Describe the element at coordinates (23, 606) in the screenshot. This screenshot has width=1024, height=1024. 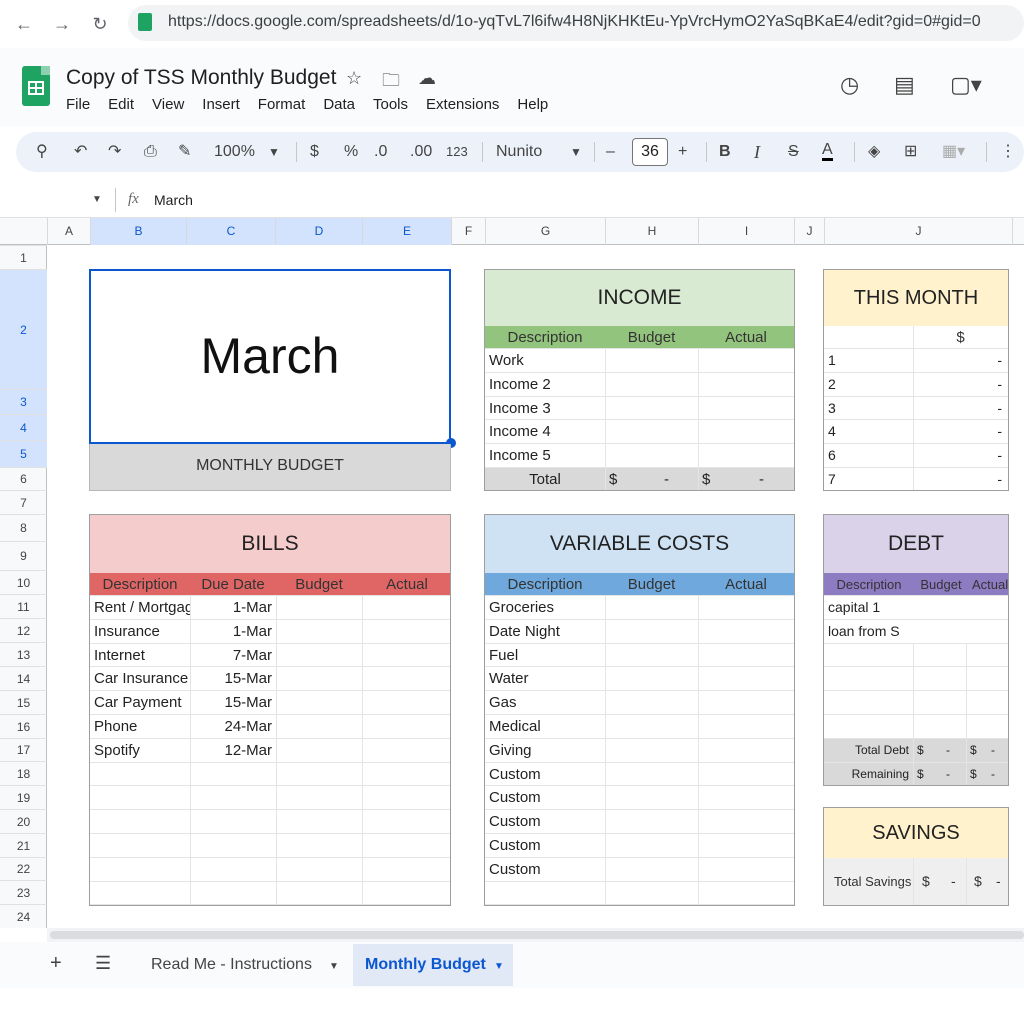
I see `row-header: 11` at that location.